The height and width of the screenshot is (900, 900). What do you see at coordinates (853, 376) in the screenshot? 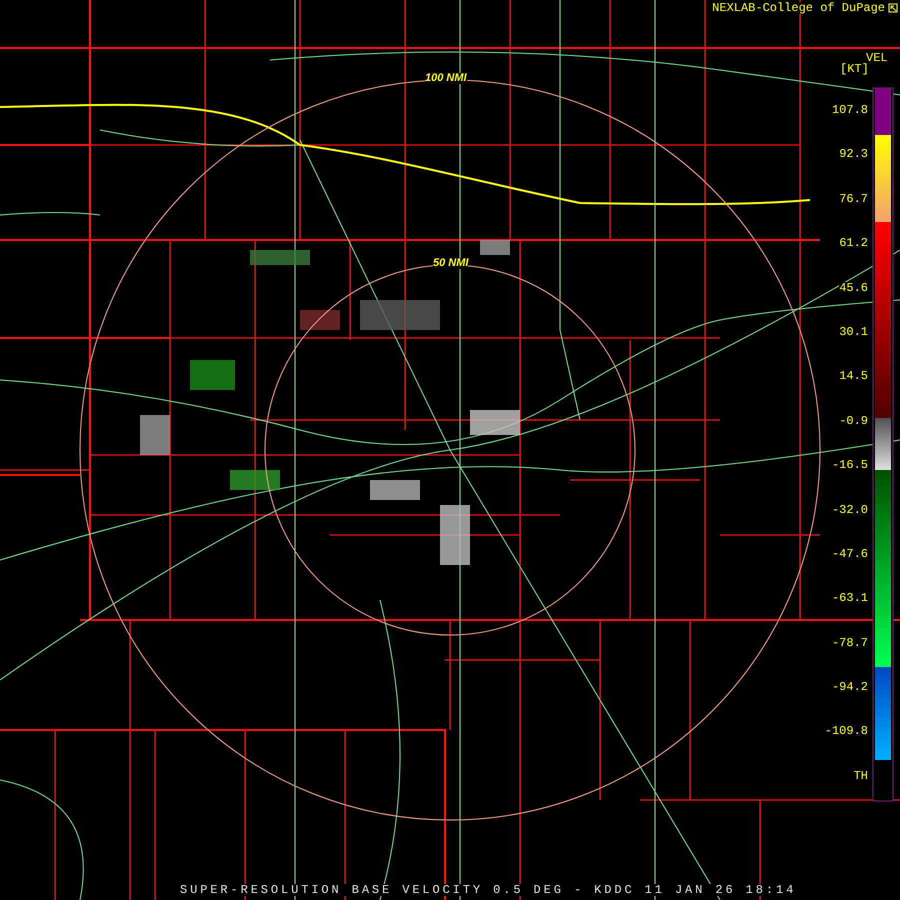
I see `legend-tick-label: 14.5` at bounding box center [853, 376].